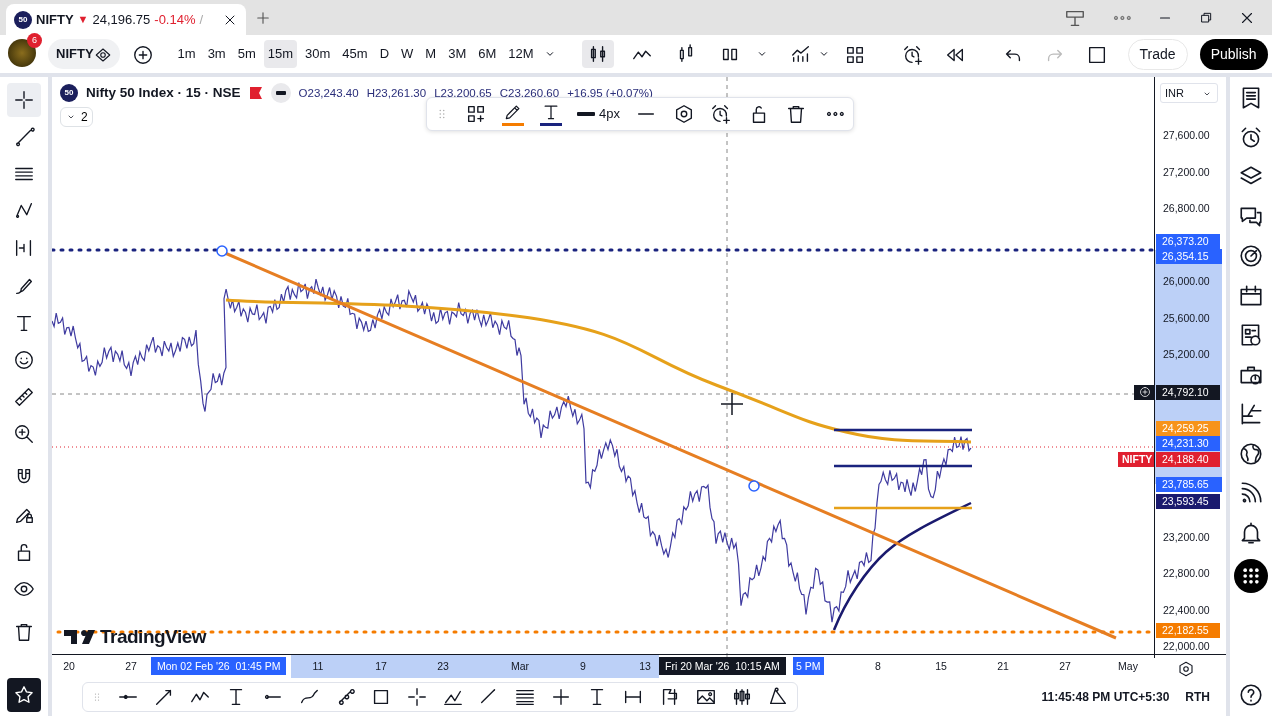 The width and height of the screenshot is (1272, 720). I want to click on target-icon, so click(1251, 256).